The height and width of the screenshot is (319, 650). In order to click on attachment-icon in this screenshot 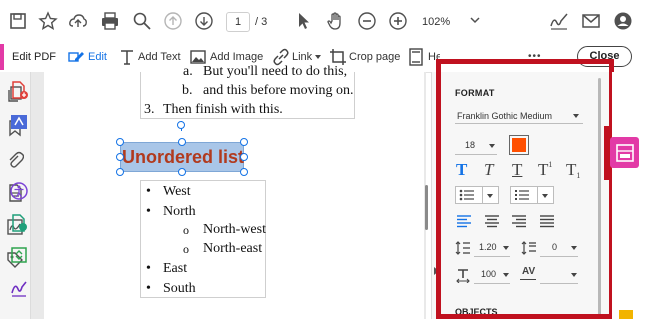, I will do `click(15, 160)`.